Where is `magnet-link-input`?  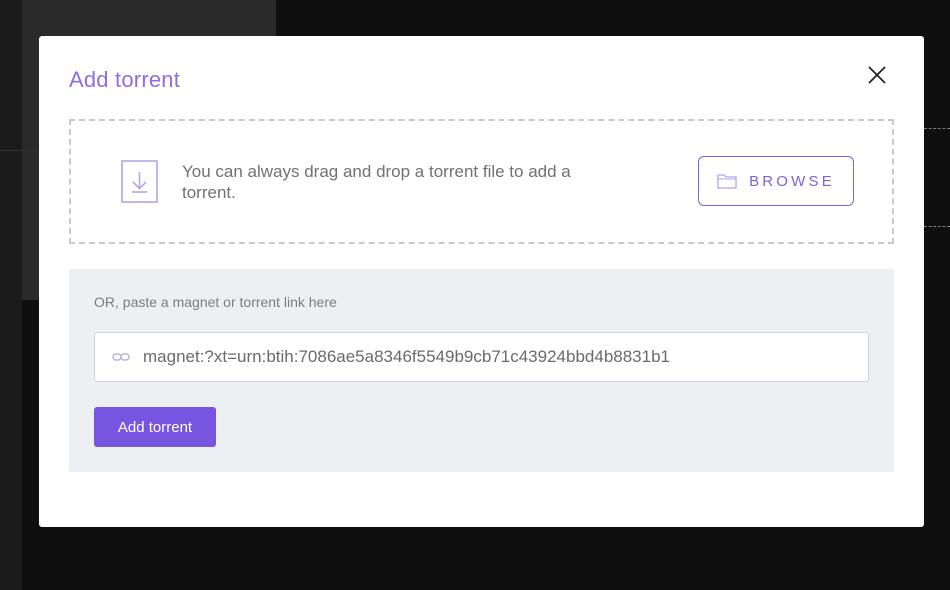
magnet-link-input is located at coordinates (500, 357).